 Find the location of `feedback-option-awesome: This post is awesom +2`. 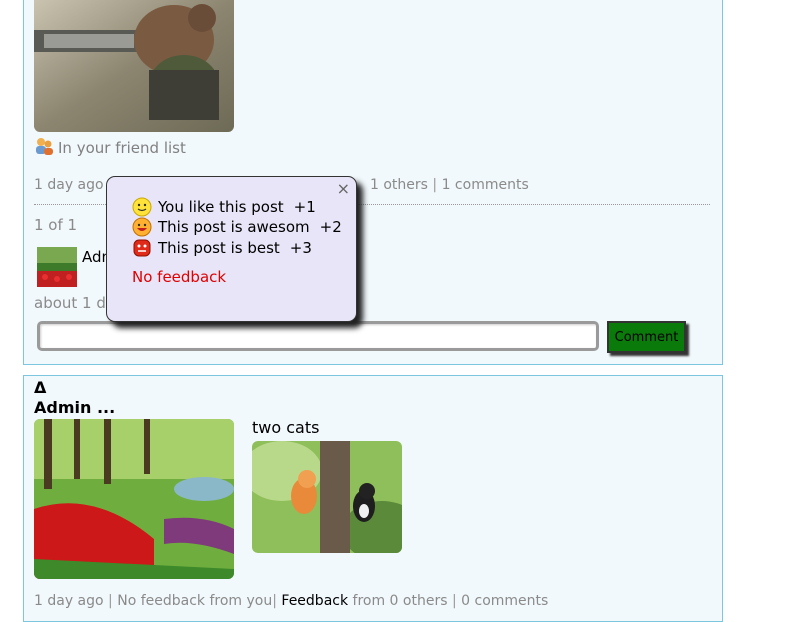

feedback-option-awesome: This post is awesom +2 is located at coordinates (237, 227).